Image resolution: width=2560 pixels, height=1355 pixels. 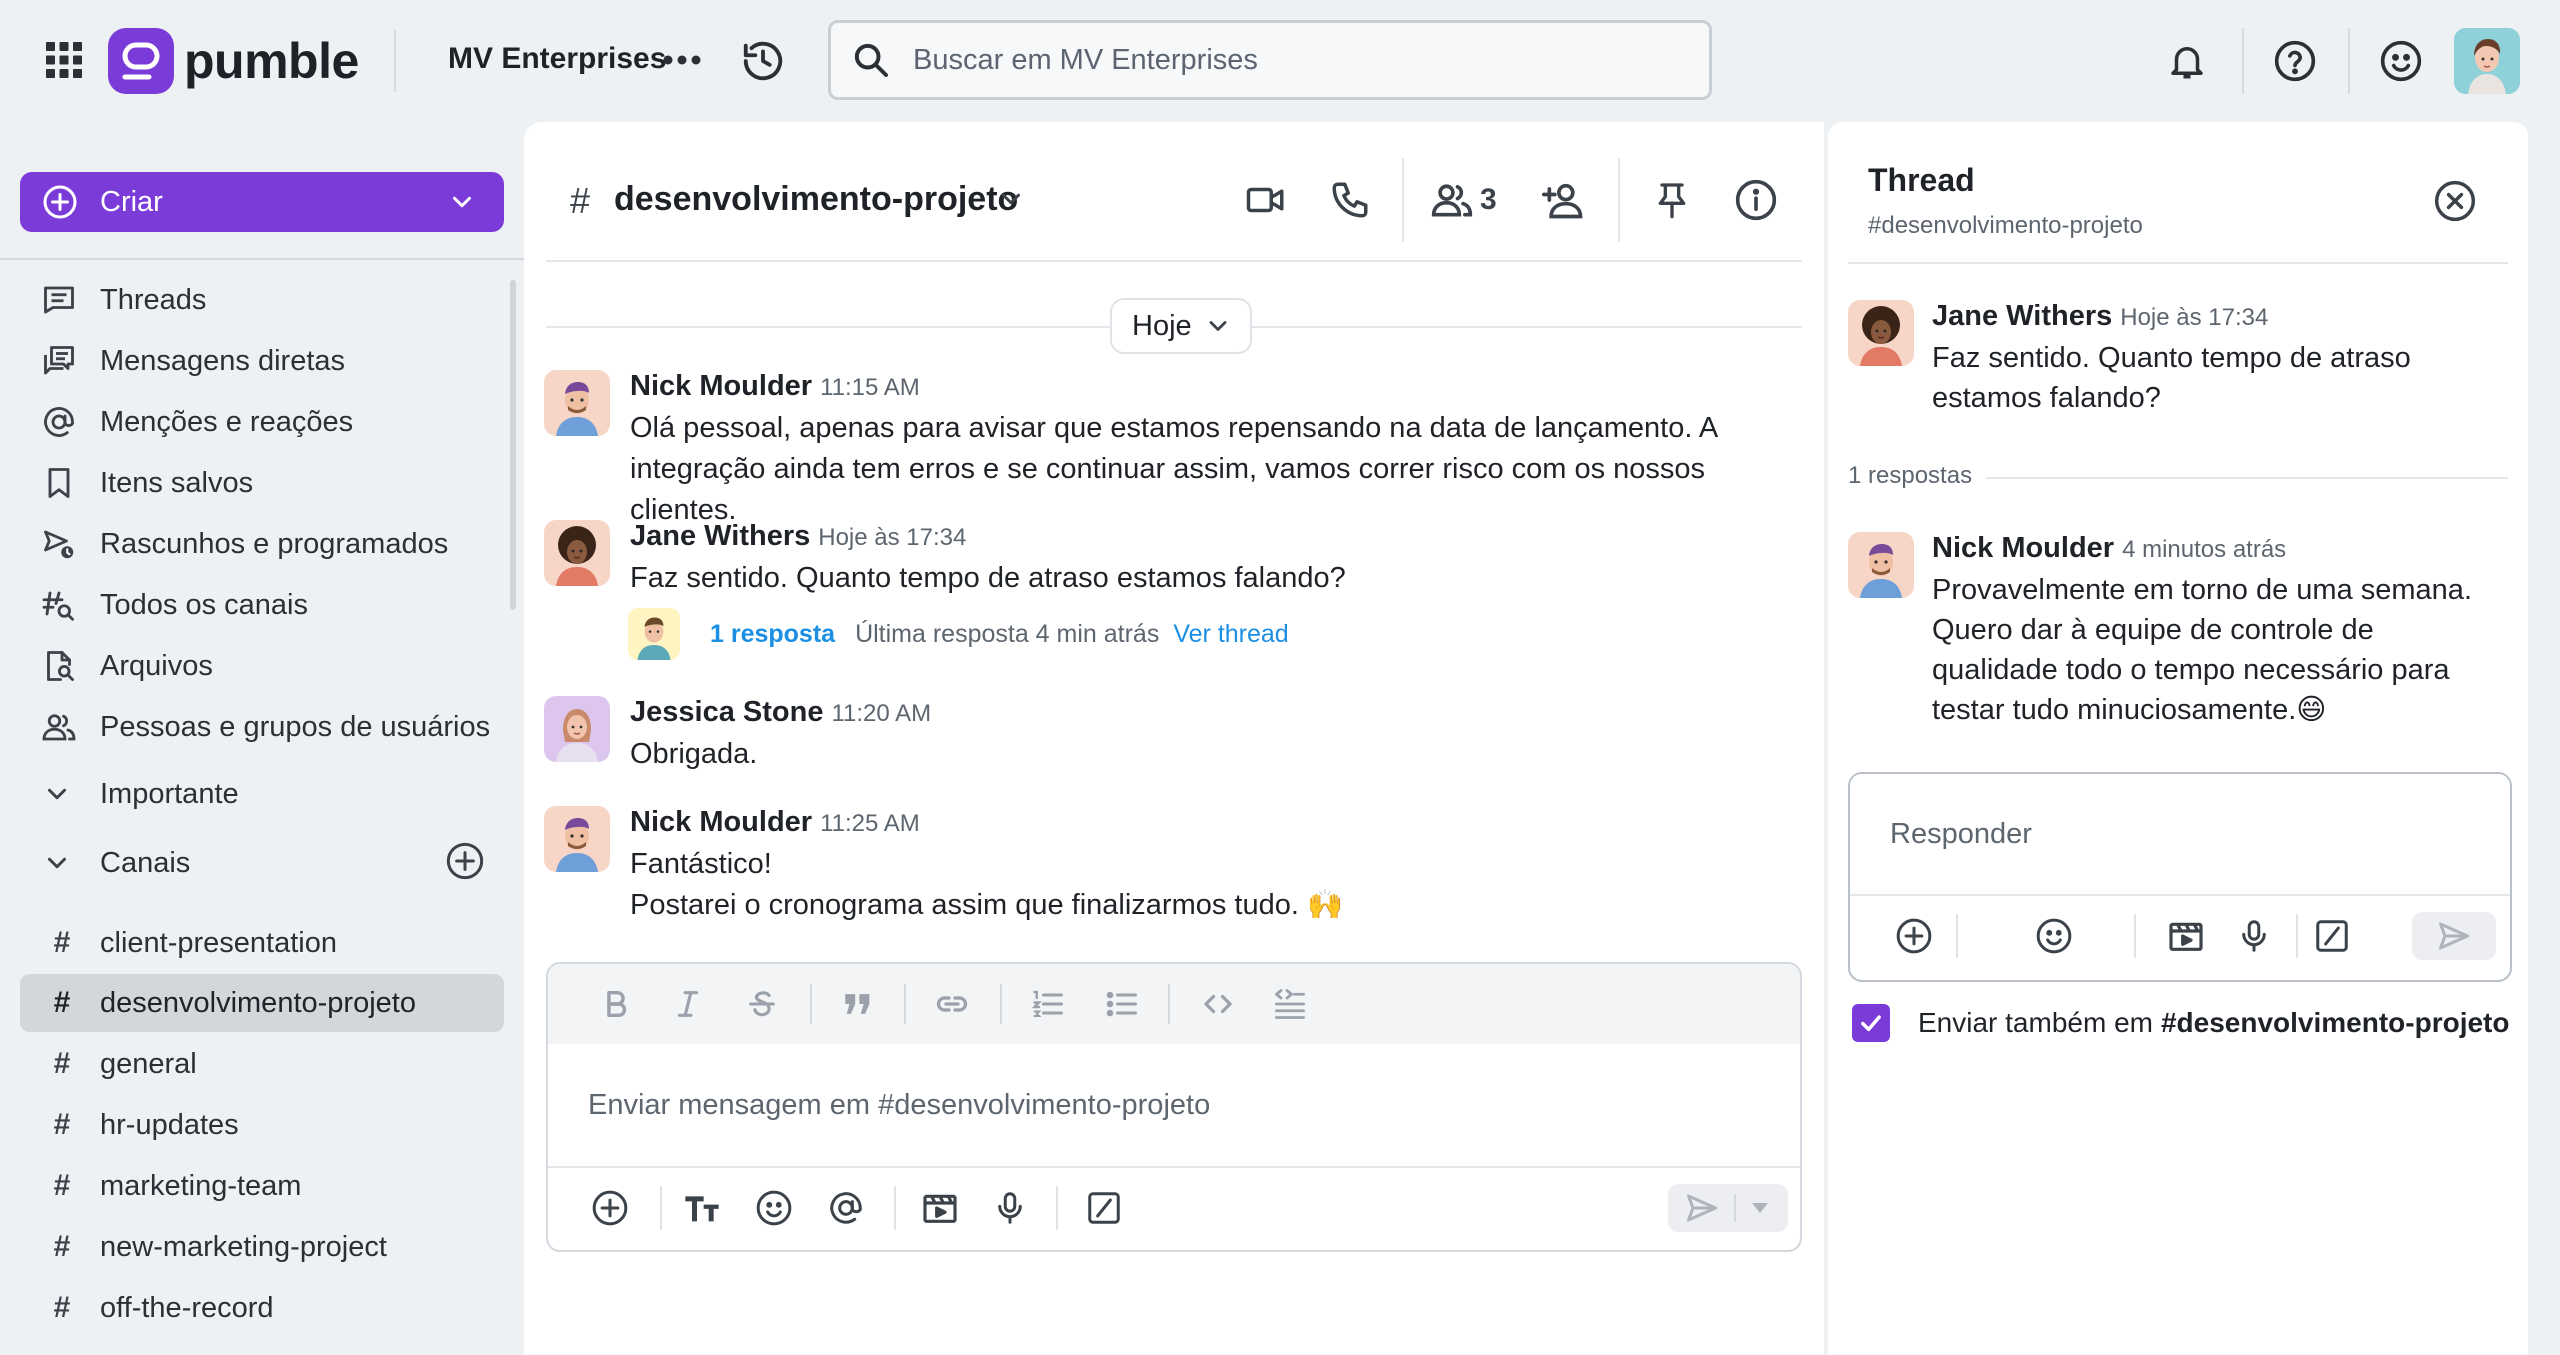 What do you see at coordinates (1350, 200) in the screenshot?
I see `phone-call-icon` at bounding box center [1350, 200].